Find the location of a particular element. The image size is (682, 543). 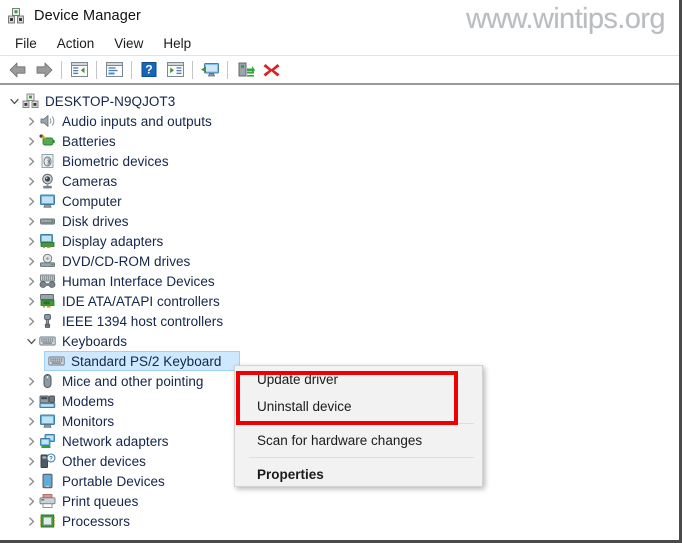

toolbar: ? is located at coordinates (339, 70).